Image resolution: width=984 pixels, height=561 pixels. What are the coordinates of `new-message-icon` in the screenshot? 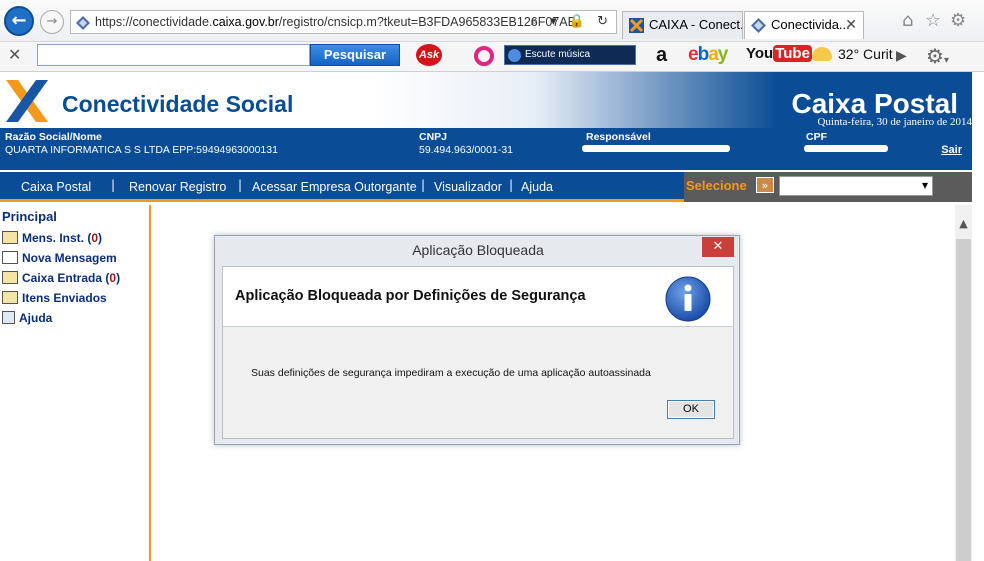 It's located at (10, 257).